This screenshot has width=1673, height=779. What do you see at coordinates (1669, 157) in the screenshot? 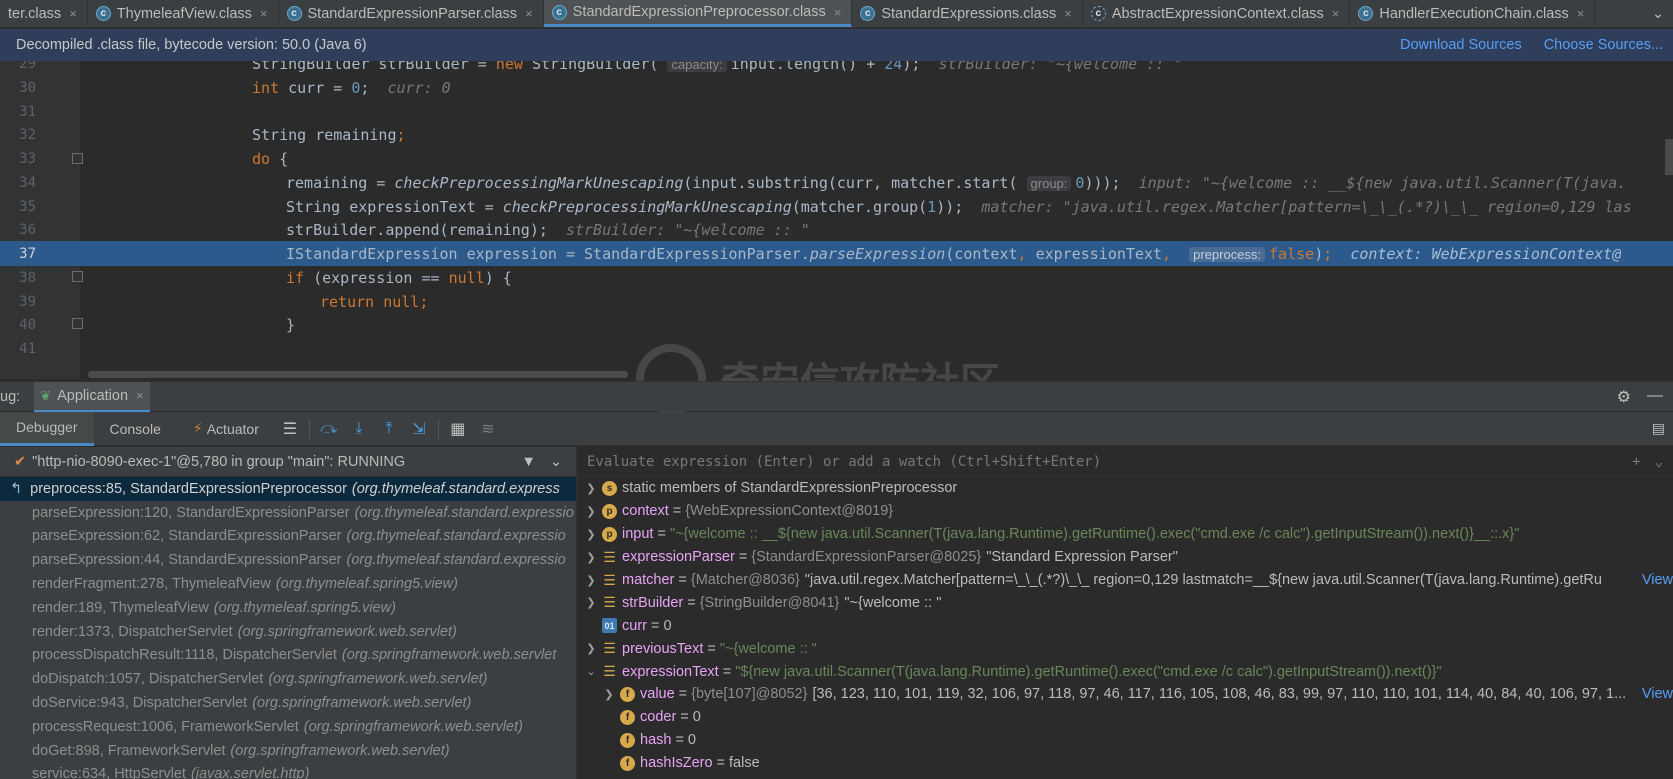
I see `vertical-scrollbar` at bounding box center [1669, 157].